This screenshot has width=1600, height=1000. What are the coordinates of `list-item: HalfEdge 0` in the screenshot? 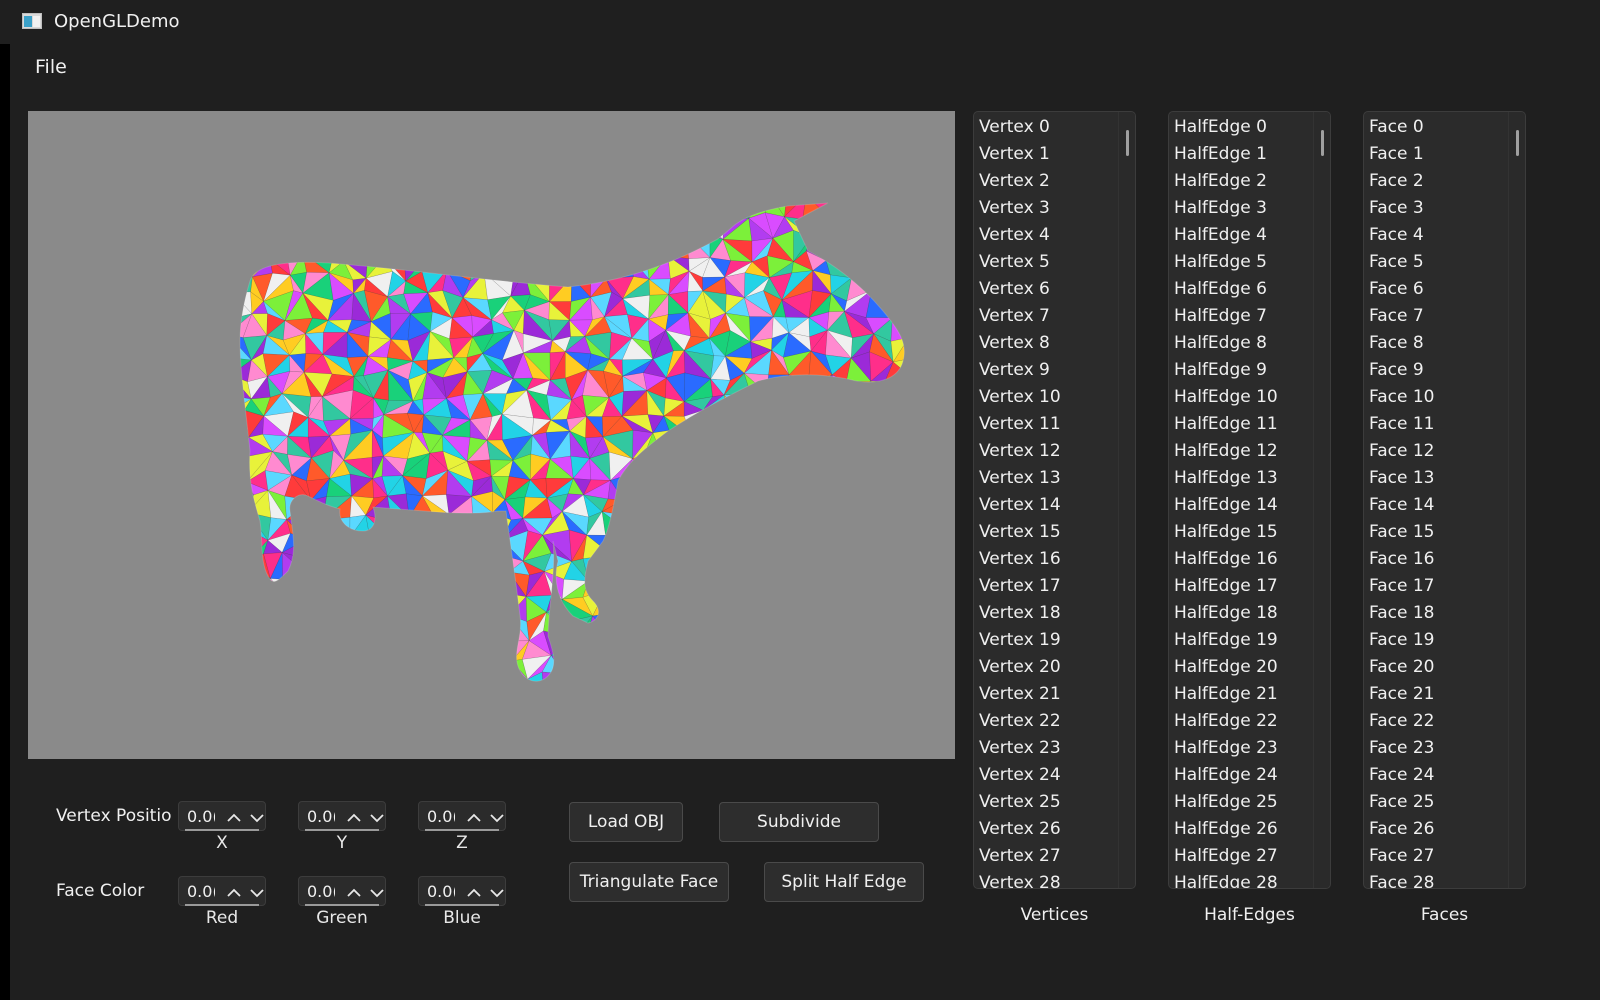 It's located at (1249, 127).